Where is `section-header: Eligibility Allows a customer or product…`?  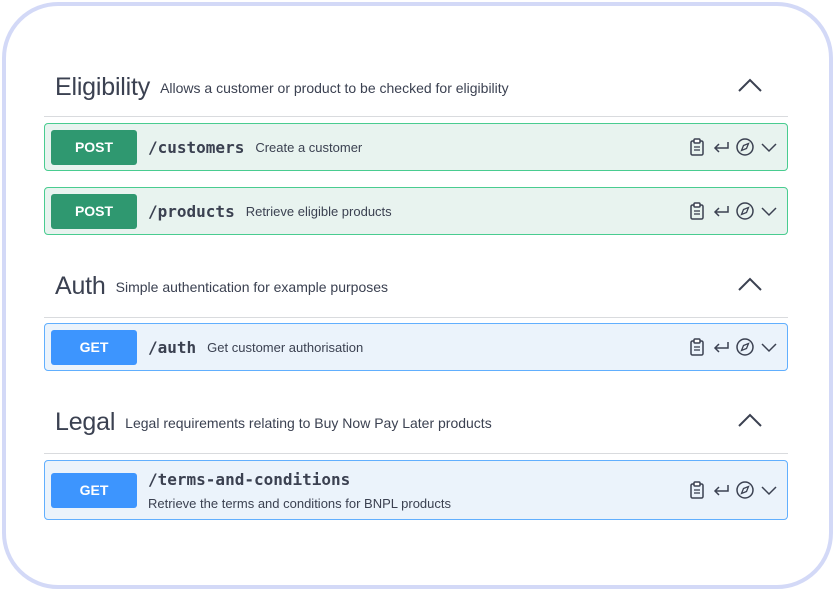
section-header: Eligibility Allows a customer or product… is located at coordinates (416, 87).